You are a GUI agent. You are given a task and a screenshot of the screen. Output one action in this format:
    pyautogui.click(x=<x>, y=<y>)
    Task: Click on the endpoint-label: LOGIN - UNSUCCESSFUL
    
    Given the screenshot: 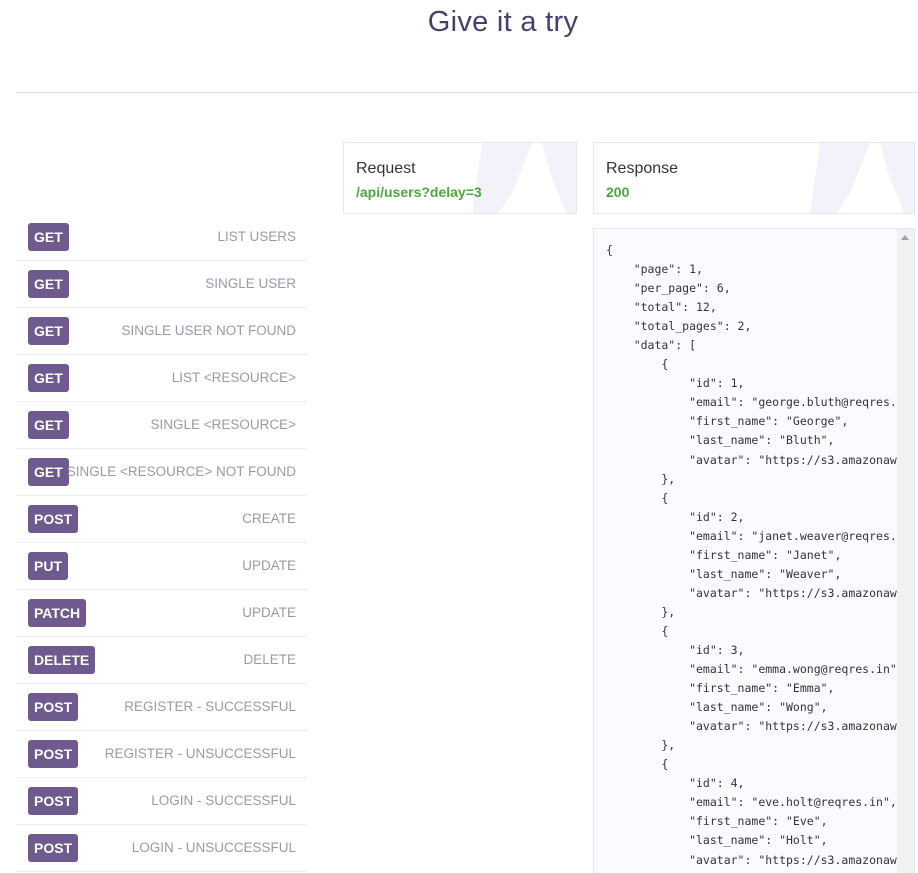 What is the action you would take?
    pyautogui.click(x=213, y=847)
    